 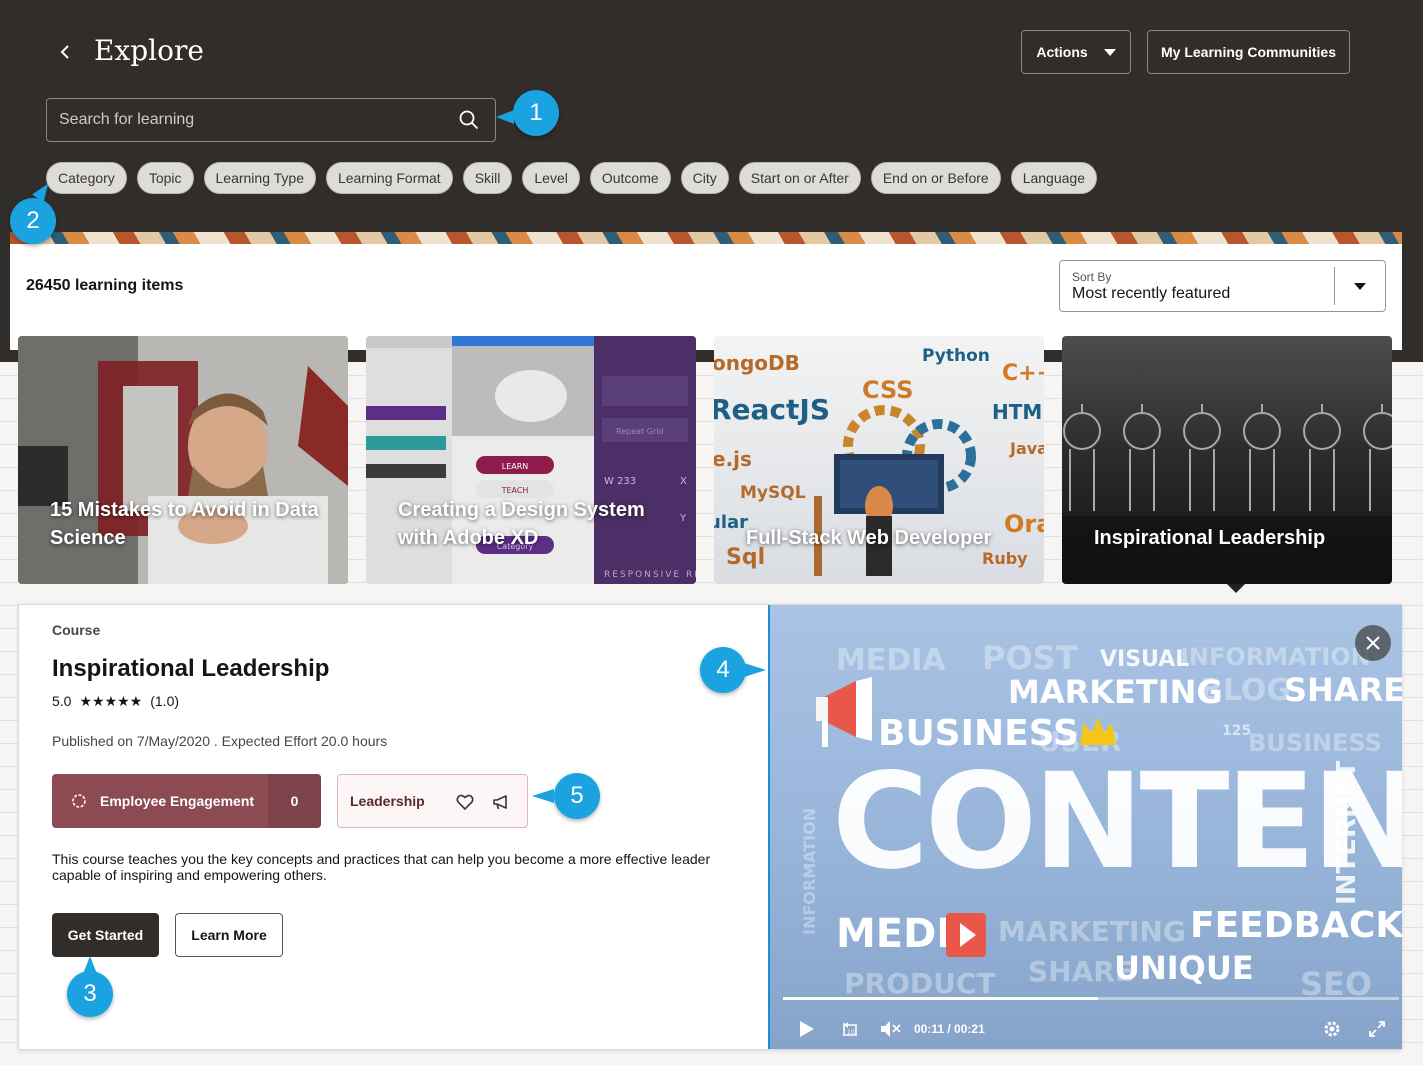 What do you see at coordinates (254, 120) in the screenshot?
I see `search-input` at bounding box center [254, 120].